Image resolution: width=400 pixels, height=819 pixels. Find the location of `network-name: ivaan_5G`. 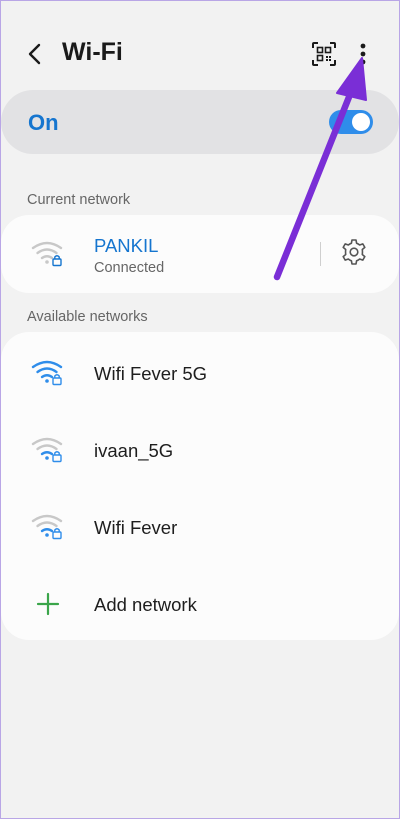

network-name: ivaan_5G is located at coordinates (134, 450).